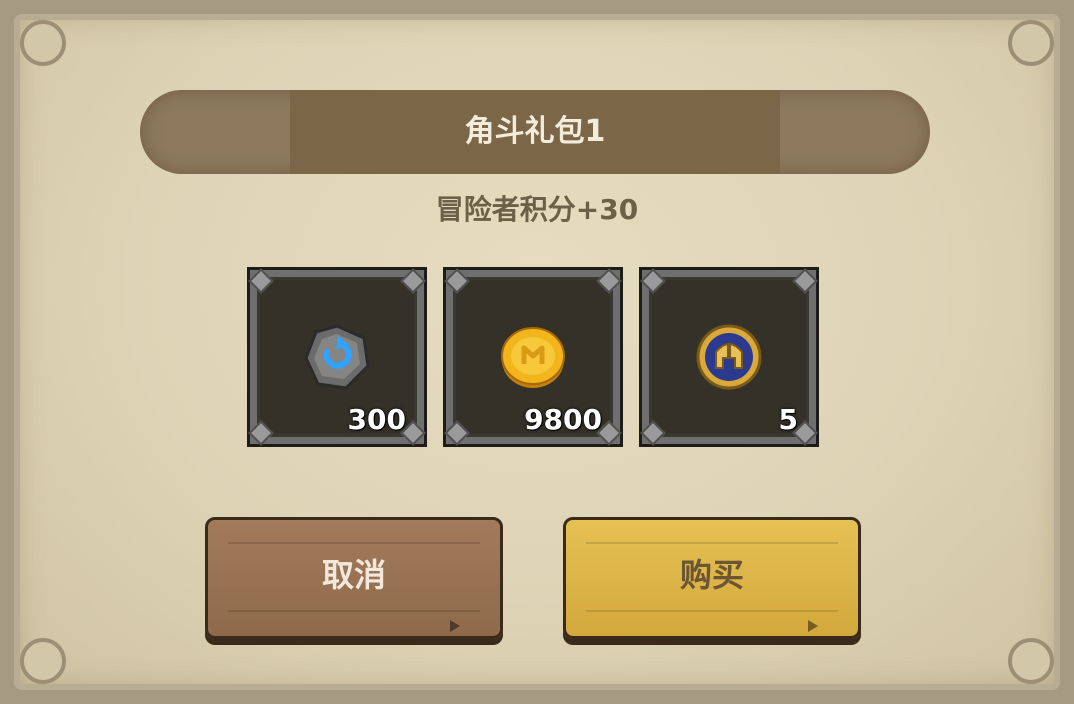 The height and width of the screenshot is (704, 1074). I want to click on buy-button: 购买, so click(712, 578).